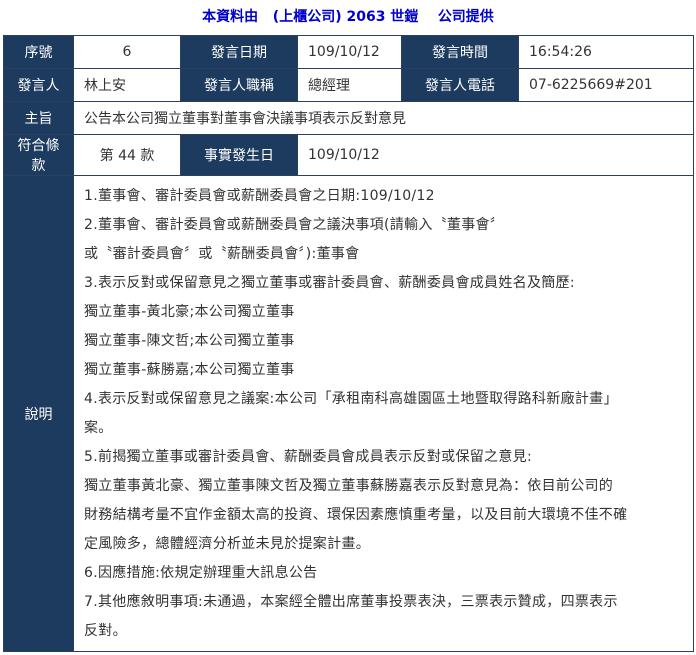  I want to click on clause-value: 第 44 款, so click(127, 155).